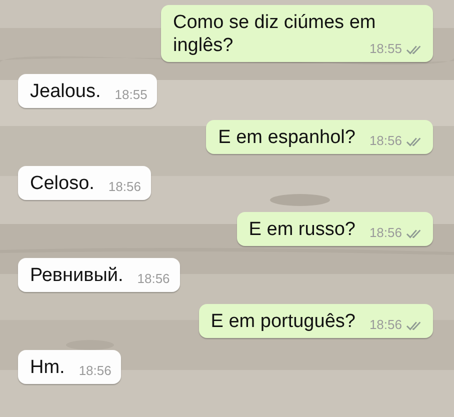 The height and width of the screenshot is (417, 454). What do you see at coordinates (283, 321) in the screenshot?
I see `message-text: E em português?` at bounding box center [283, 321].